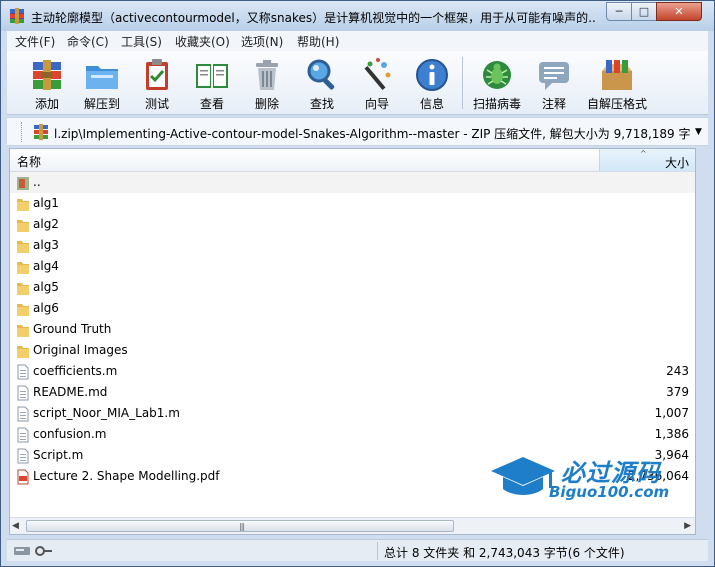 The width and height of the screenshot is (715, 567). Describe the element at coordinates (46, 104) in the screenshot. I see `add-label: 添加` at that location.